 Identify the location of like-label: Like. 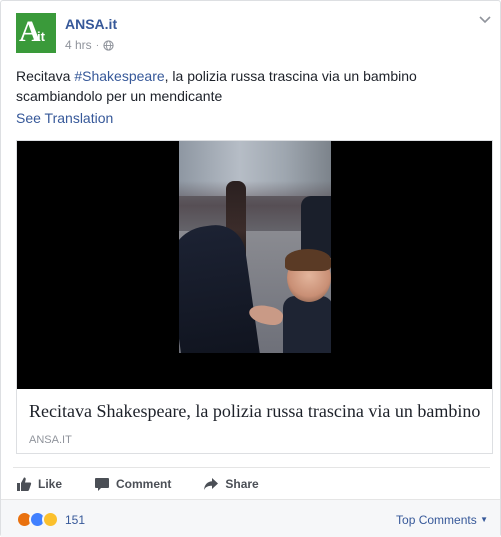
(50, 484).